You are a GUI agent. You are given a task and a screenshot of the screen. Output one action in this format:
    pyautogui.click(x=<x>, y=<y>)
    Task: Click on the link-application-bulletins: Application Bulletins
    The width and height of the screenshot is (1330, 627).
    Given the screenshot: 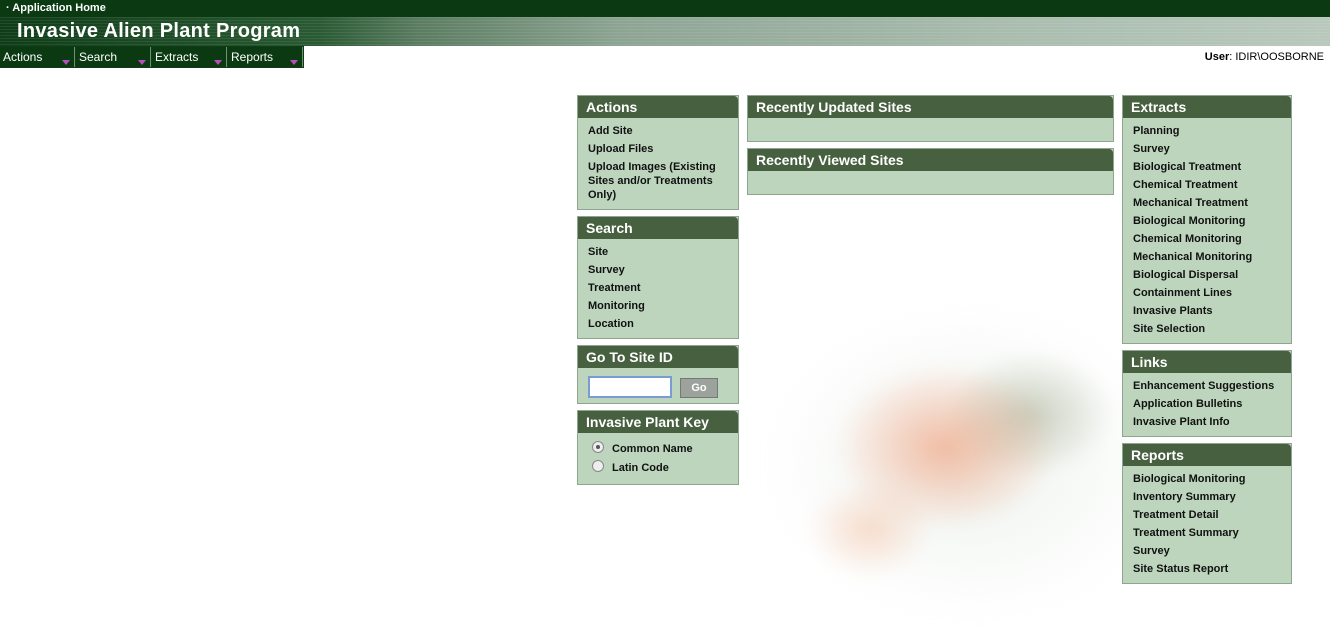 What is the action you would take?
    pyautogui.click(x=1207, y=404)
    